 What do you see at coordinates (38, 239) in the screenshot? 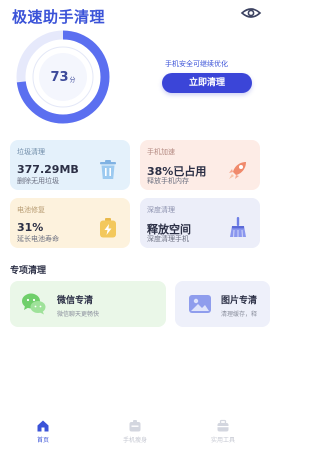
I see `card-subtitle: 延长电池寿命` at bounding box center [38, 239].